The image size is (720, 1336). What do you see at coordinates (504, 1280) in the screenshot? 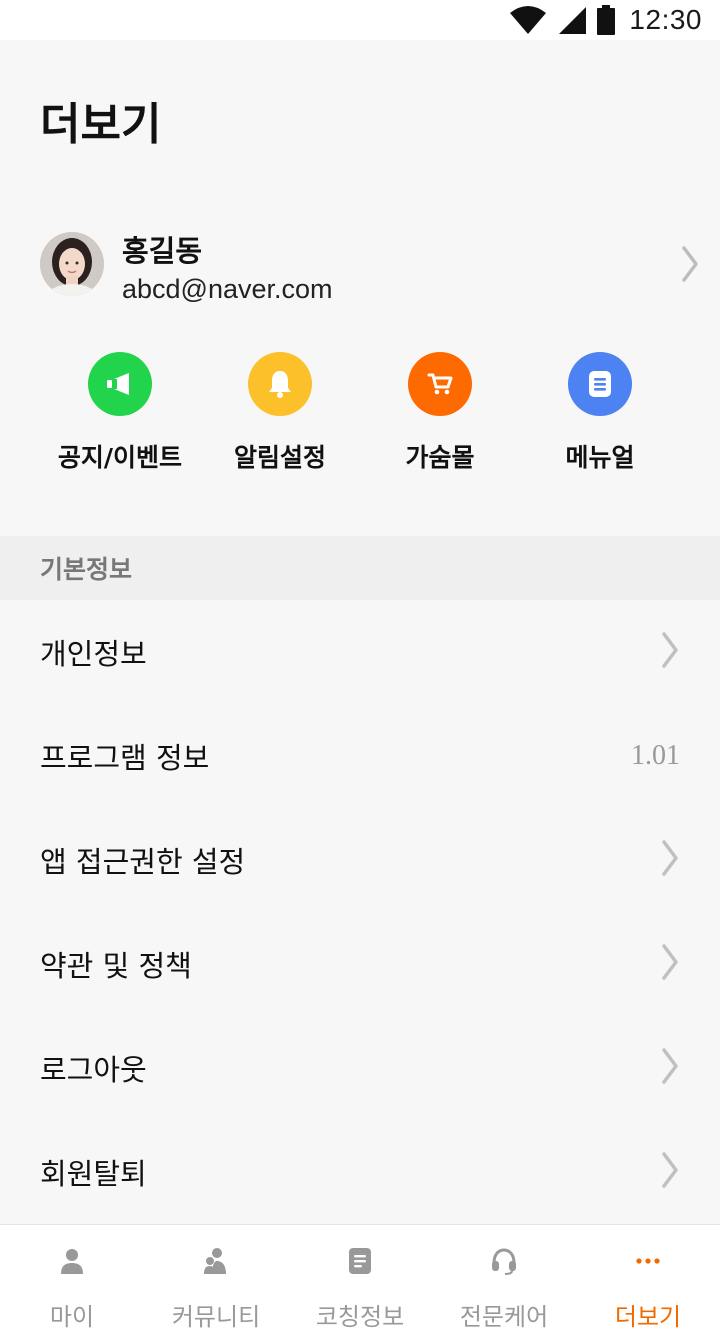
I see `tab-expert-care: 전문케어` at bounding box center [504, 1280].